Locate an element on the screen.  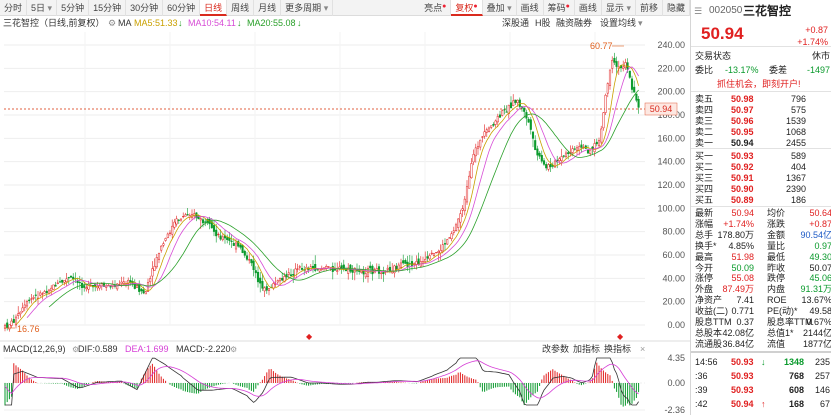
period-tab-3: 15分钟 is located at coordinates (108, 8).